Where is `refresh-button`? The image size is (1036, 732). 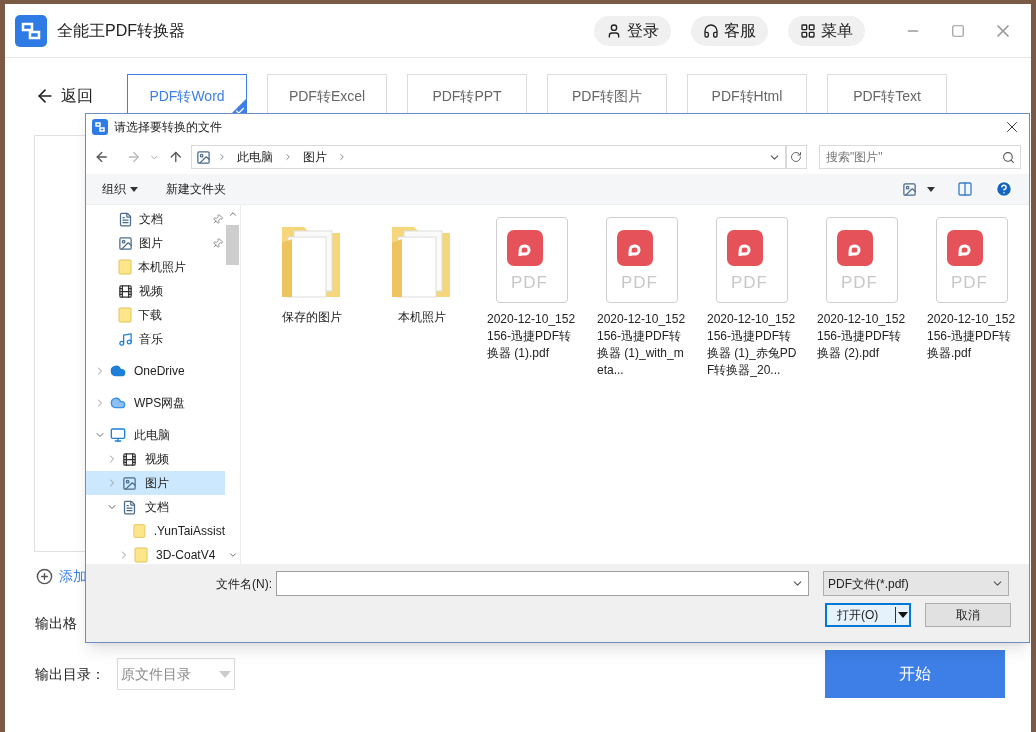
refresh-button is located at coordinates (796, 157).